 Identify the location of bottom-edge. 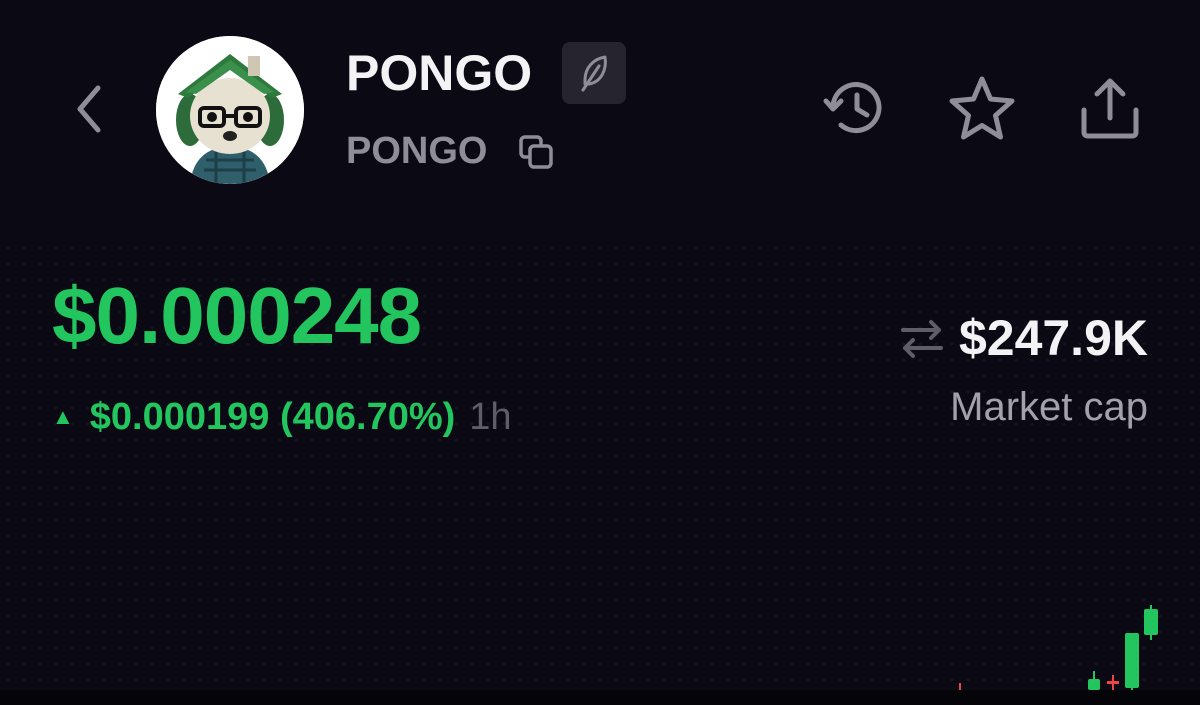
(600, 697).